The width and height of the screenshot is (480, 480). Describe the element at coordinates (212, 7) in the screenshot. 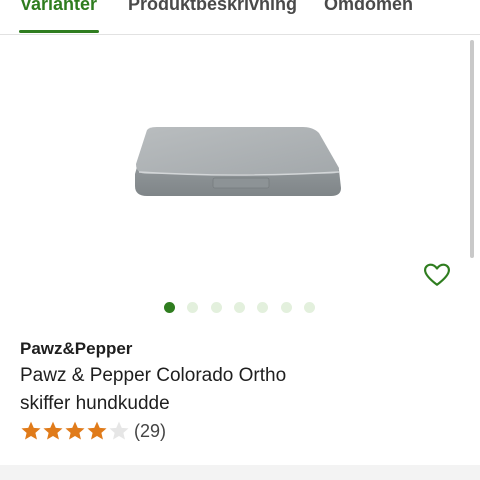

I see `tab-produktbeskrivning: Produktbeskrivning` at that location.